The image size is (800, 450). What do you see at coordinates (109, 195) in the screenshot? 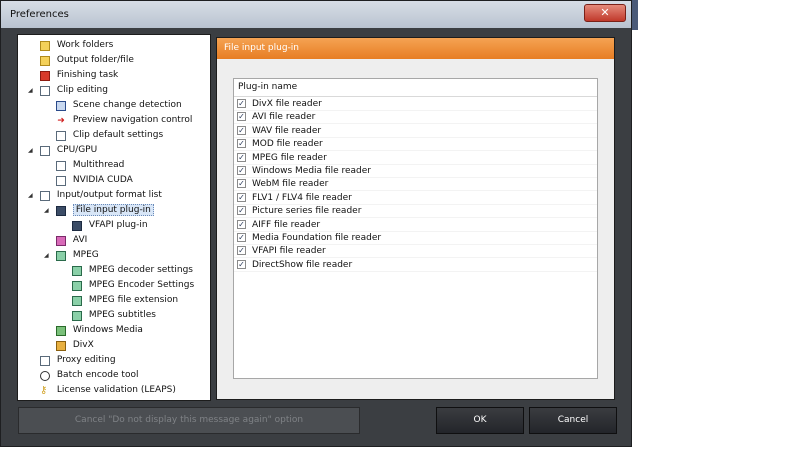
I see `tree-item-label: Input/output format list` at bounding box center [109, 195].